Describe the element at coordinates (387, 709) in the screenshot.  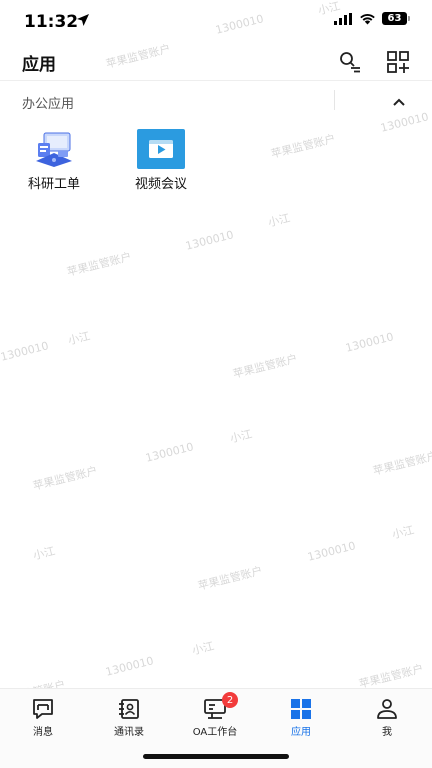
I see `profile-icon` at that location.